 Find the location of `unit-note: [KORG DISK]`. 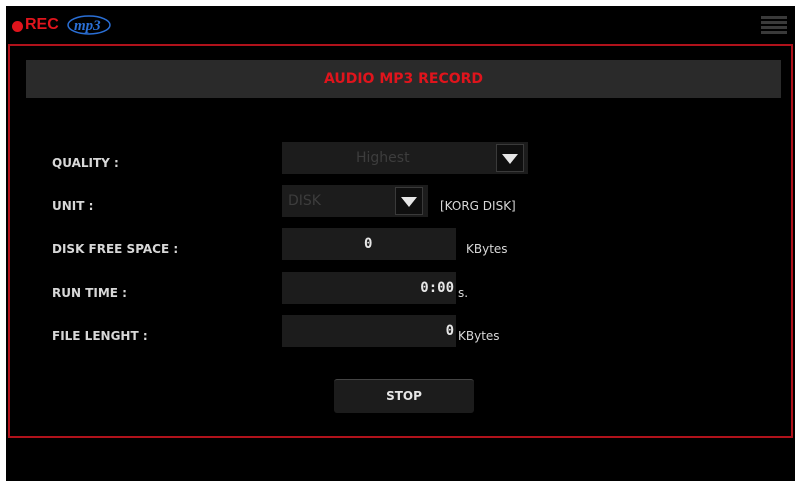

unit-note: [KORG DISK] is located at coordinates (478, 206).